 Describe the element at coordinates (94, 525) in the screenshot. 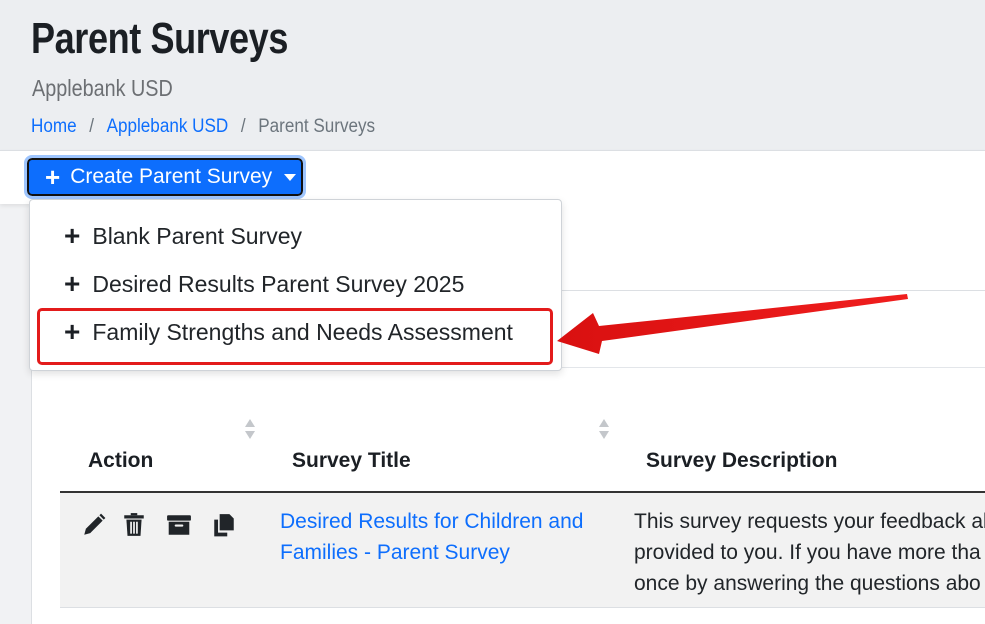

I see `edit-icon` at that location.